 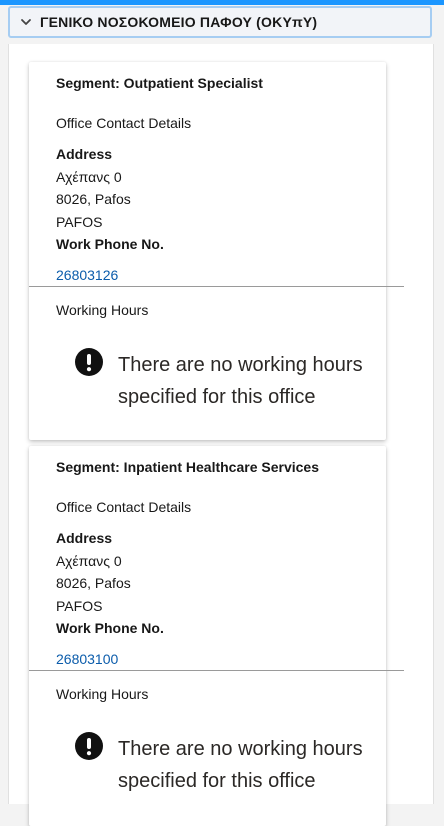 I want to click on work-phone-link: 26803100, so click(x=87, y=659).